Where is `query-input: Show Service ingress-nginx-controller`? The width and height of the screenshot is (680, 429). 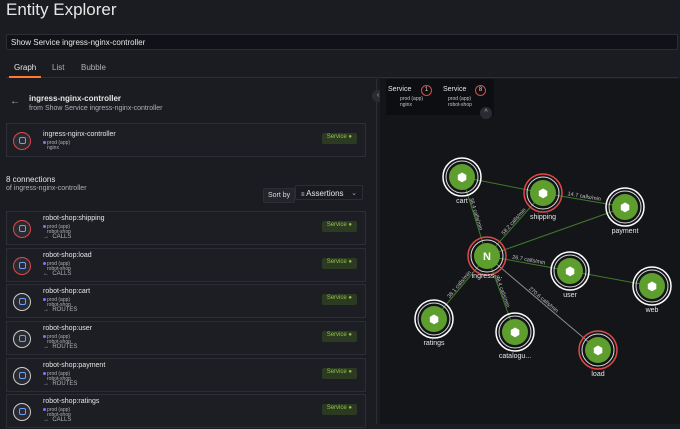
query-input: Show Service ingress-nginx-controller is located at coordinates (342, 42).